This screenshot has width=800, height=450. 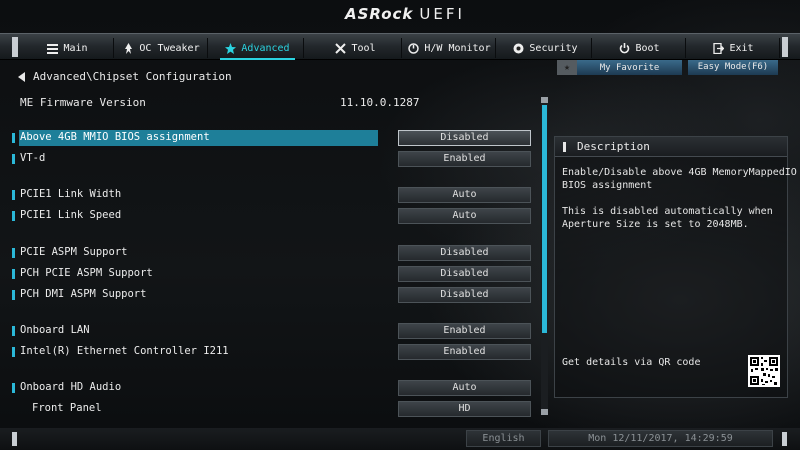 I want to click on scroll-up-arrow-icon, so click(x=544, y=100).